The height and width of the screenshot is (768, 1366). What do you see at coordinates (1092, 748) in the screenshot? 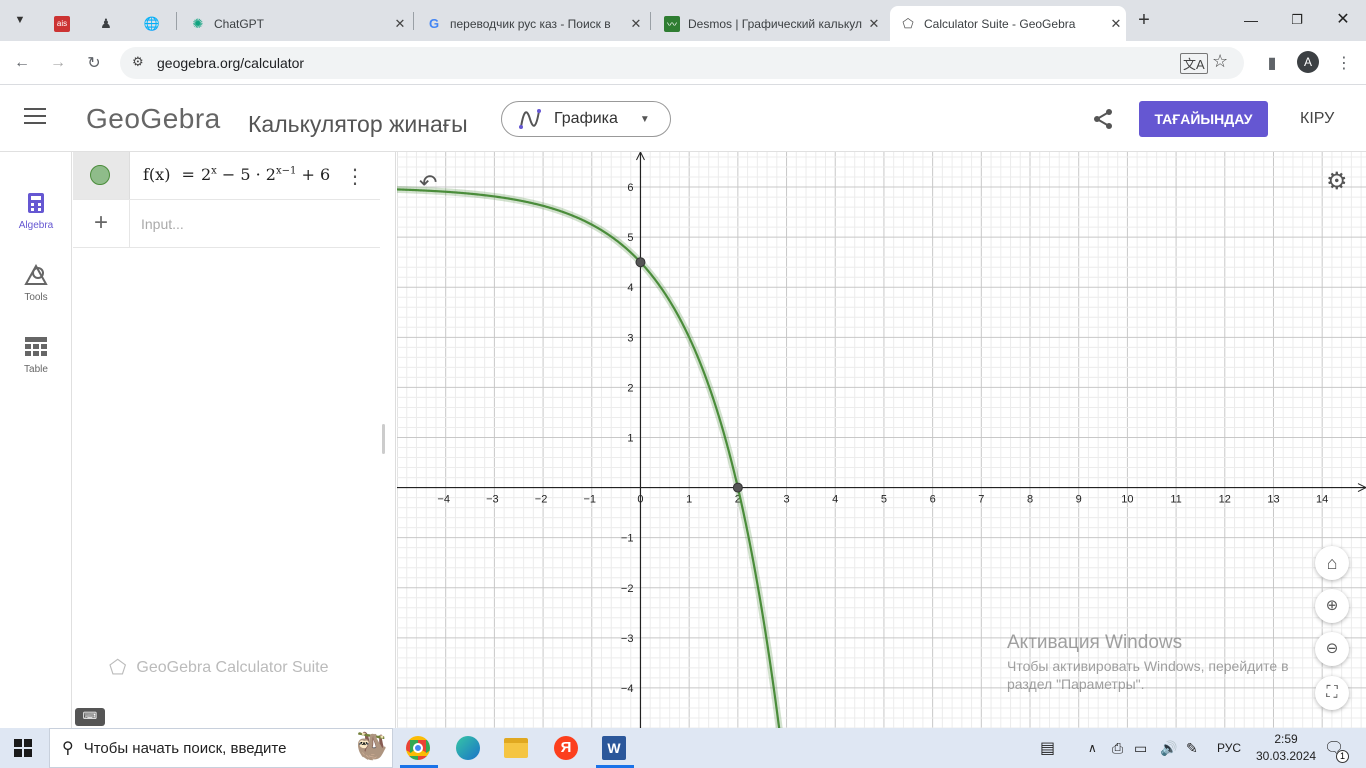
I see `tray-overflow-icon: ∧` at bounding box center [1092, 748].